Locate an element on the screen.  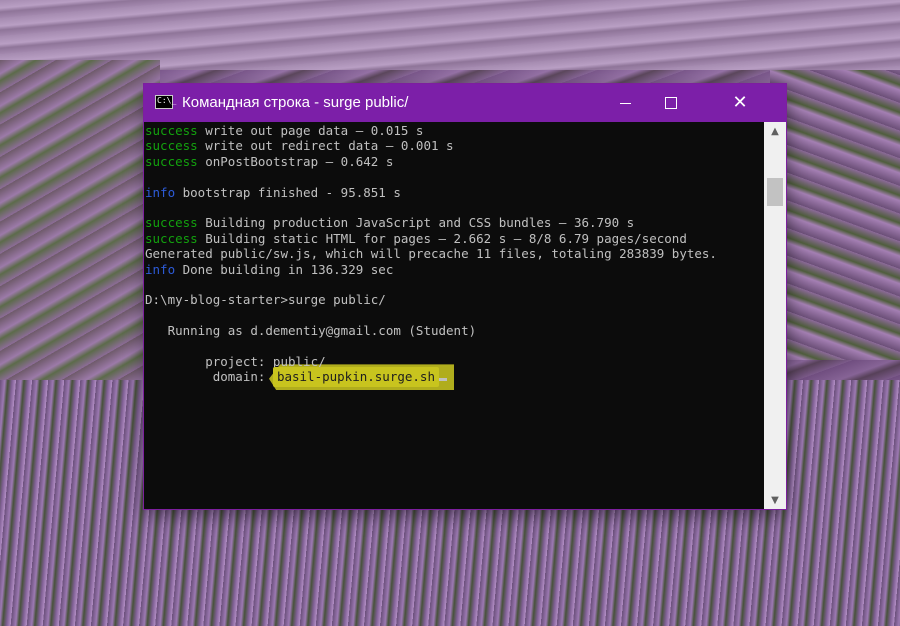
vertical-scrollbar: ▲ ▼ is located at coordinates (775, 315).